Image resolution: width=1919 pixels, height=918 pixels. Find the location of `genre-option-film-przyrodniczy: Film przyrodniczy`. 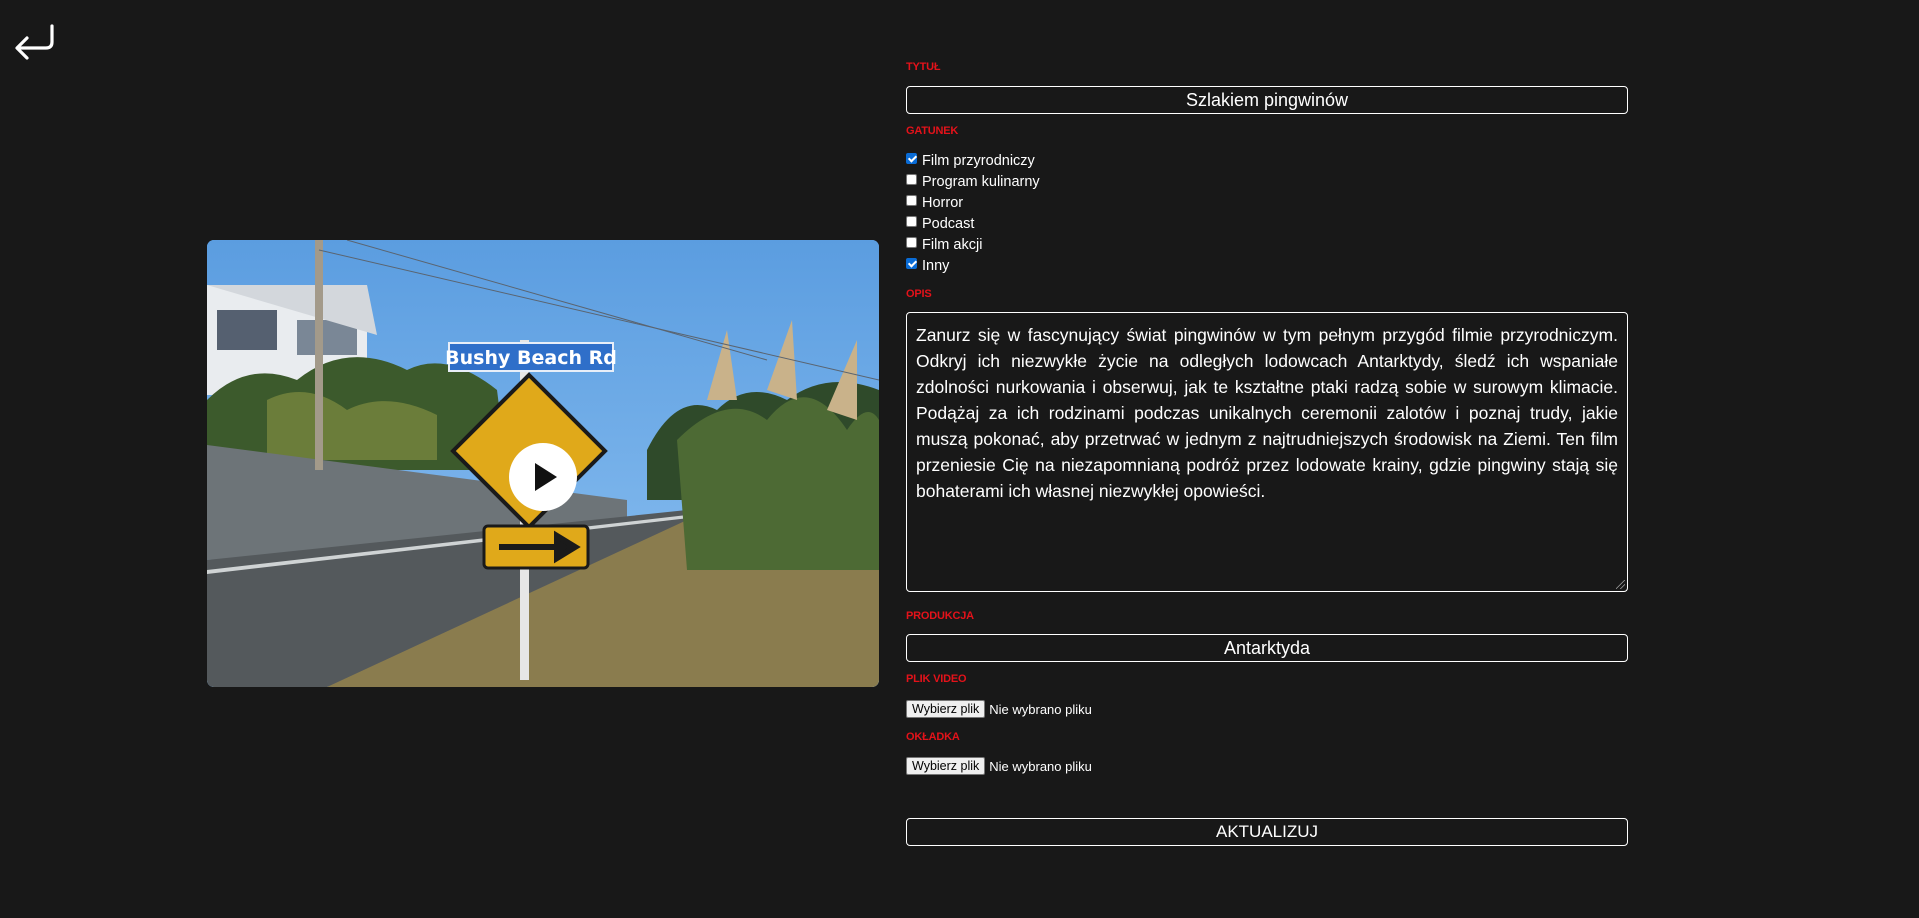

genre-option-film-przyrodniczy: Film przyrodniczy is located at coordinates (973, 160).